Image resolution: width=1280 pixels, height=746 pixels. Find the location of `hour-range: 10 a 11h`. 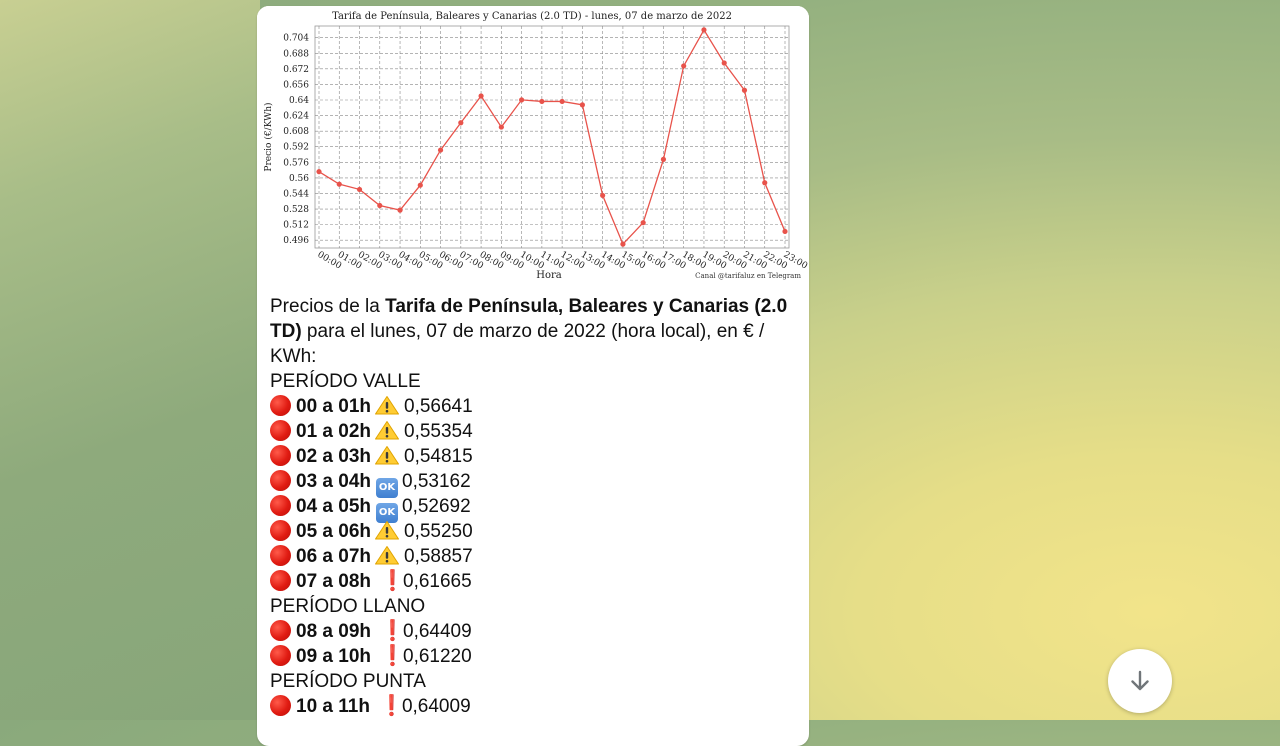

hour-range: 10 a 11h is located at coordinates (333, 706).